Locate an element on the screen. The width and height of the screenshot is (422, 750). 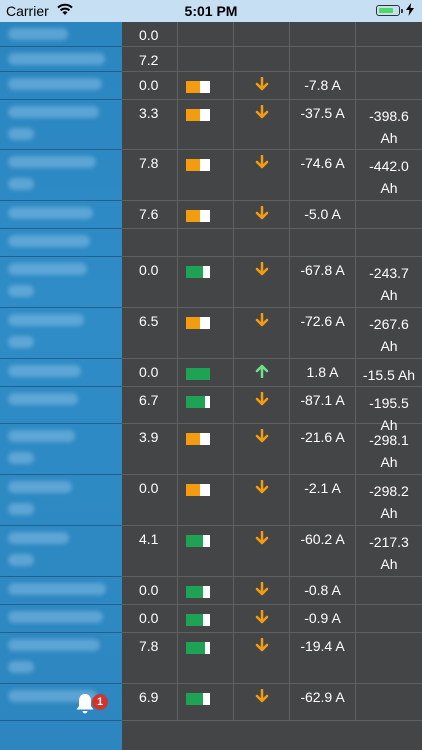
current-cell: 1.8 A is located at coordinates (323, 372).